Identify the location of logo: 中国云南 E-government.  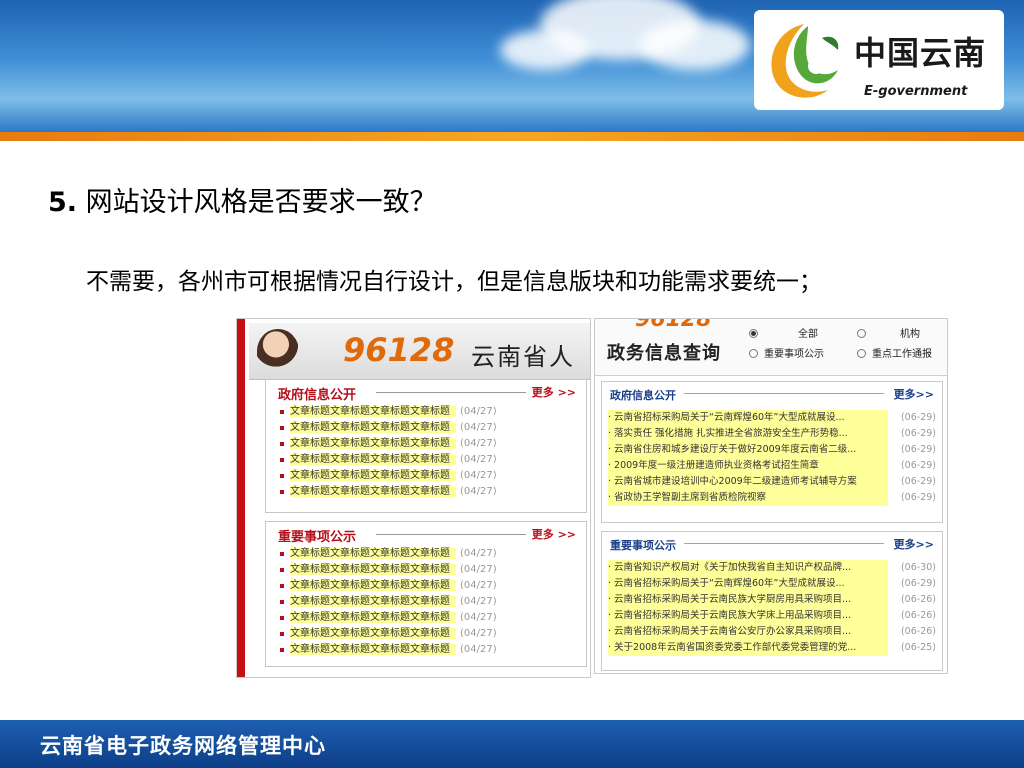
(879, 60).